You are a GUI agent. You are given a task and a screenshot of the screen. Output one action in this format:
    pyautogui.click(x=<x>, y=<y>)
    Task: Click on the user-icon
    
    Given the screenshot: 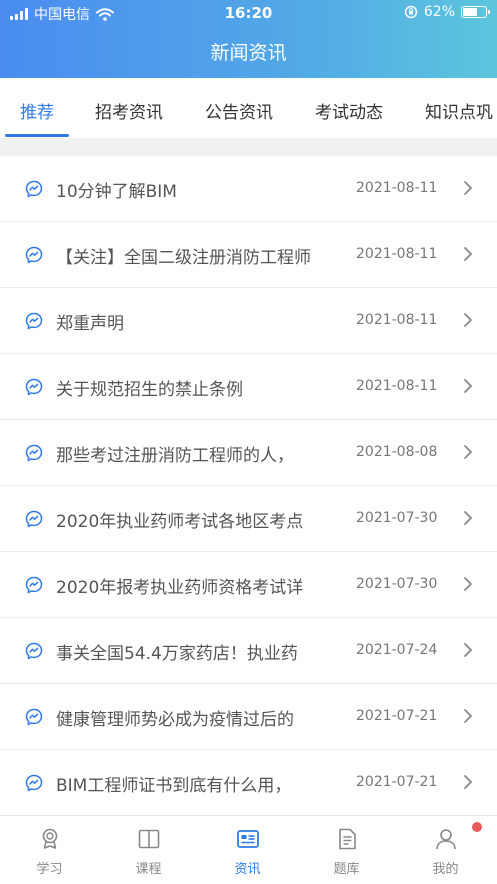 What is the action you would take?
    pyautogui.click(x=446, y=839)
    